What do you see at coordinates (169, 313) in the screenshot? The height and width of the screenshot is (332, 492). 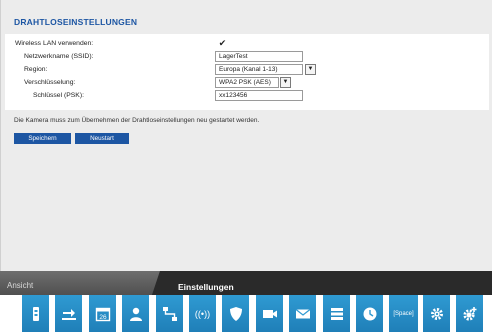 I see `network-icon` at bounding box center [169, 313].